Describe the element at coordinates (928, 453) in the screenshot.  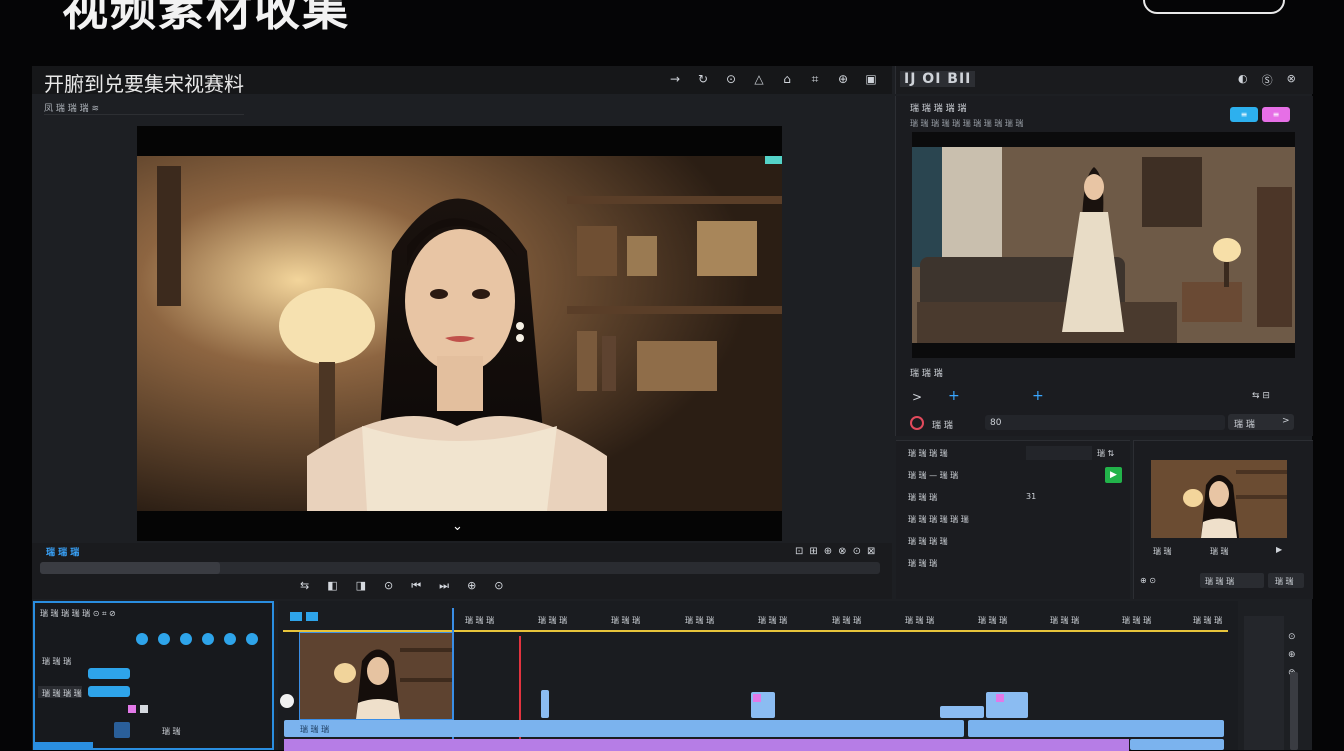
I see `prop-row-1: 瑞 瑞 瑞 瑞` at that location.